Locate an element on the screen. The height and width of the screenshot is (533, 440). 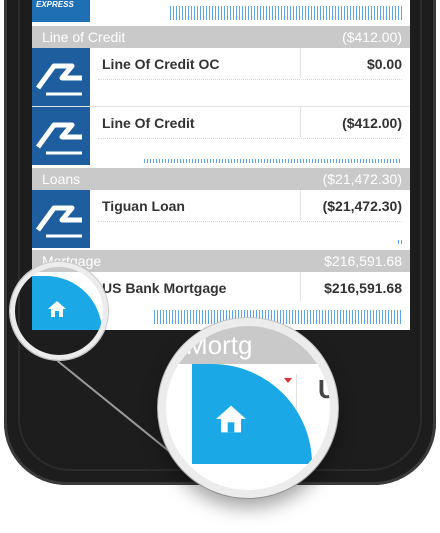
account-name: Line Of Credit OC is located at coordinates (161, 64).